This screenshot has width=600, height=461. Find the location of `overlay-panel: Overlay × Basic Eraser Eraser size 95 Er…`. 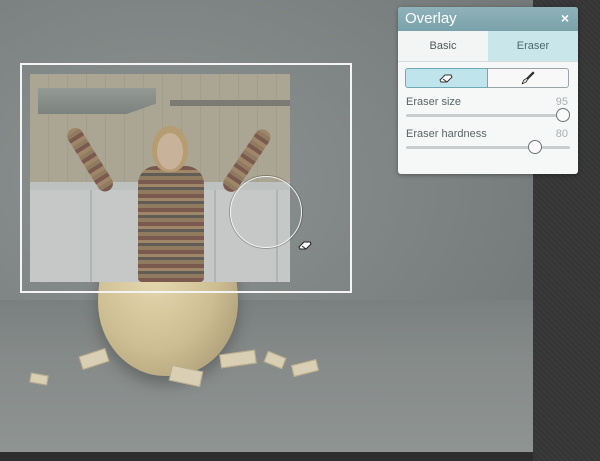

overlay-panel: Overlay × Basic Eraser Eraser size 95 Er… is located at coordinates (488, 90).